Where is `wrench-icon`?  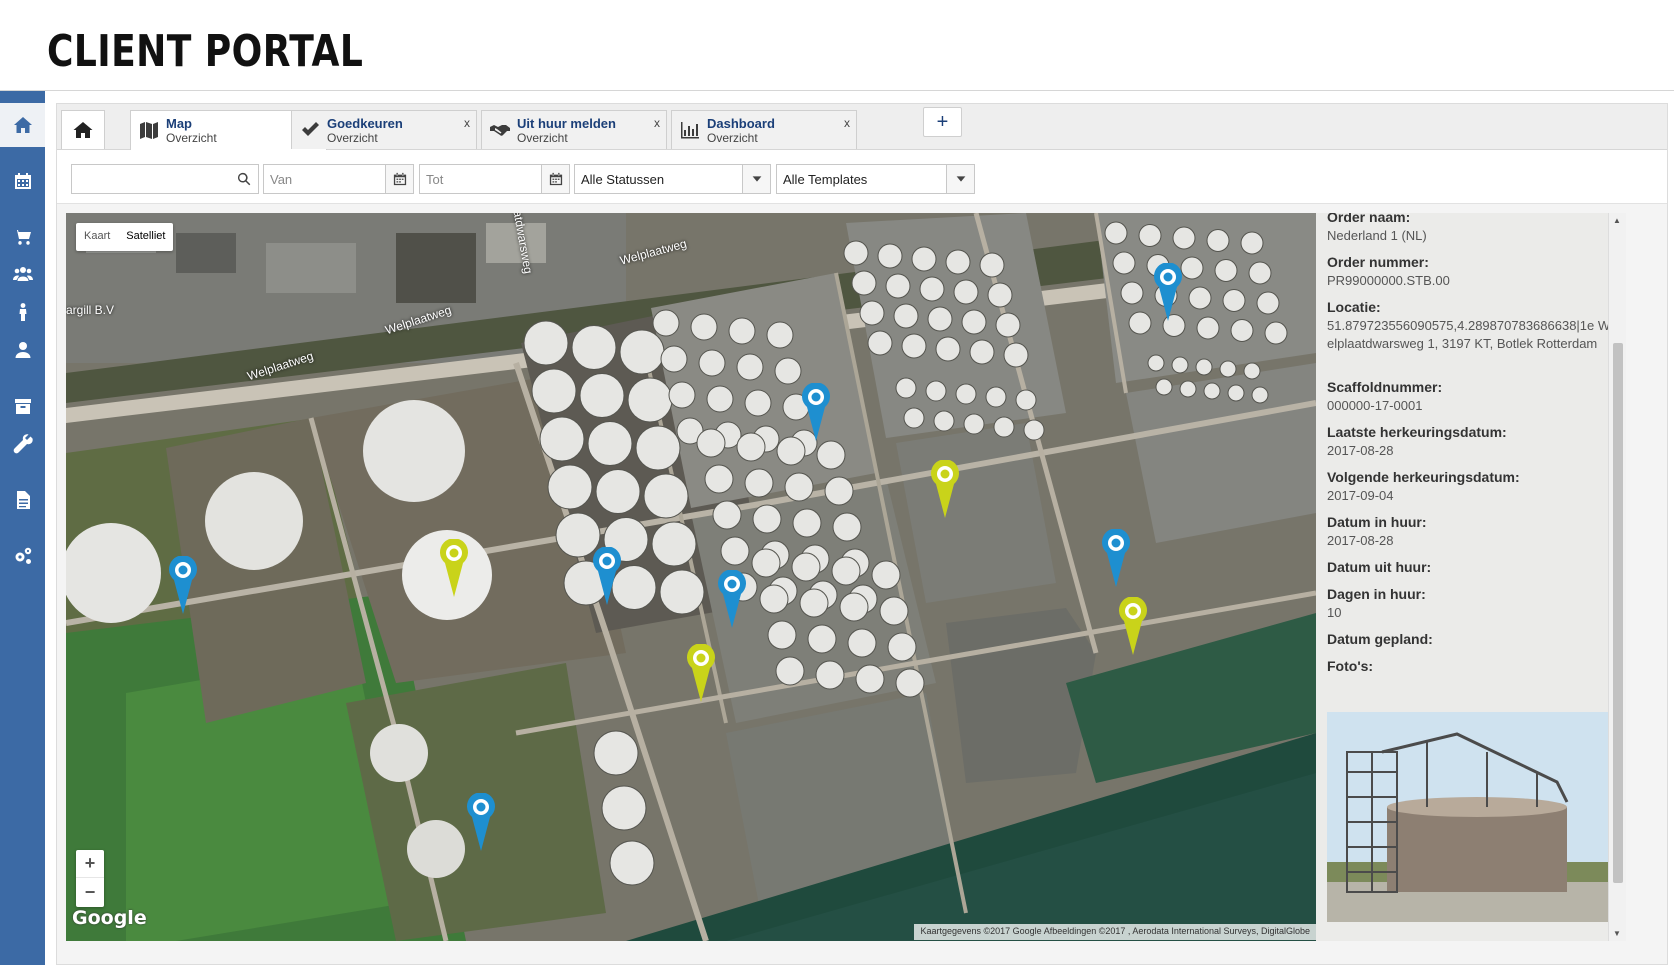 wrench-icon is located at coordinates (23, 444).